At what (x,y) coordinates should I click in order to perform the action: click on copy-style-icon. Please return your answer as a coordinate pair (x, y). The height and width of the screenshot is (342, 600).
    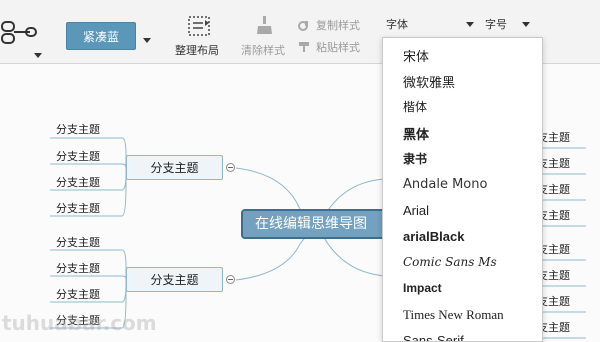
    Looking at the image, I should click on (304, 24).